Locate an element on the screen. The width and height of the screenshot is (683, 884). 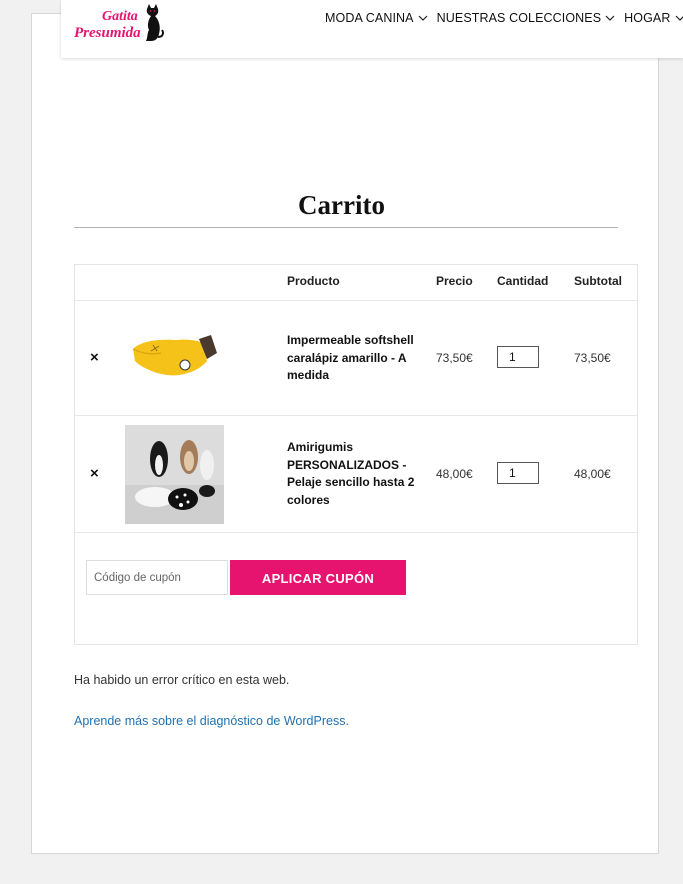
header-product: Producto is located at coordinates (313, 281).